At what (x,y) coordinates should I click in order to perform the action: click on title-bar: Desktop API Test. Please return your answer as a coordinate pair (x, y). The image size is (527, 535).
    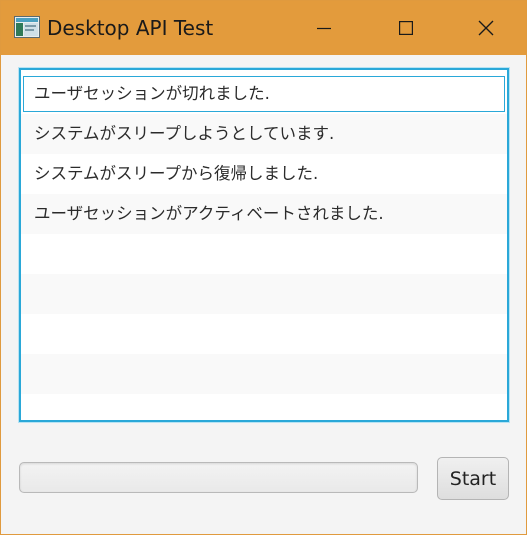
    Looking at the image, I should click on (263, 28).